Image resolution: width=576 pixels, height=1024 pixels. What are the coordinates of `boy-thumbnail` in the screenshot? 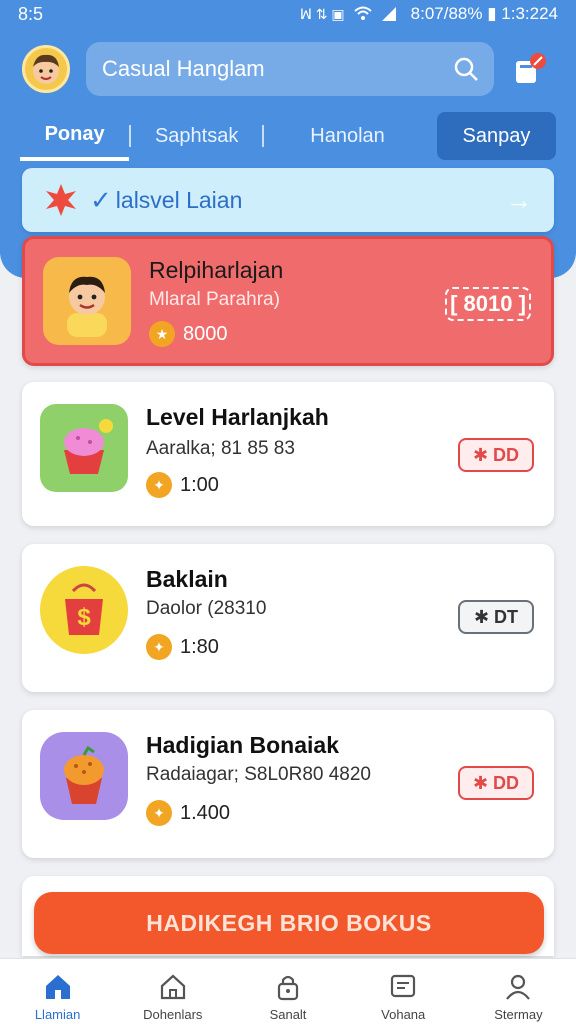 It's located at (87, 301).